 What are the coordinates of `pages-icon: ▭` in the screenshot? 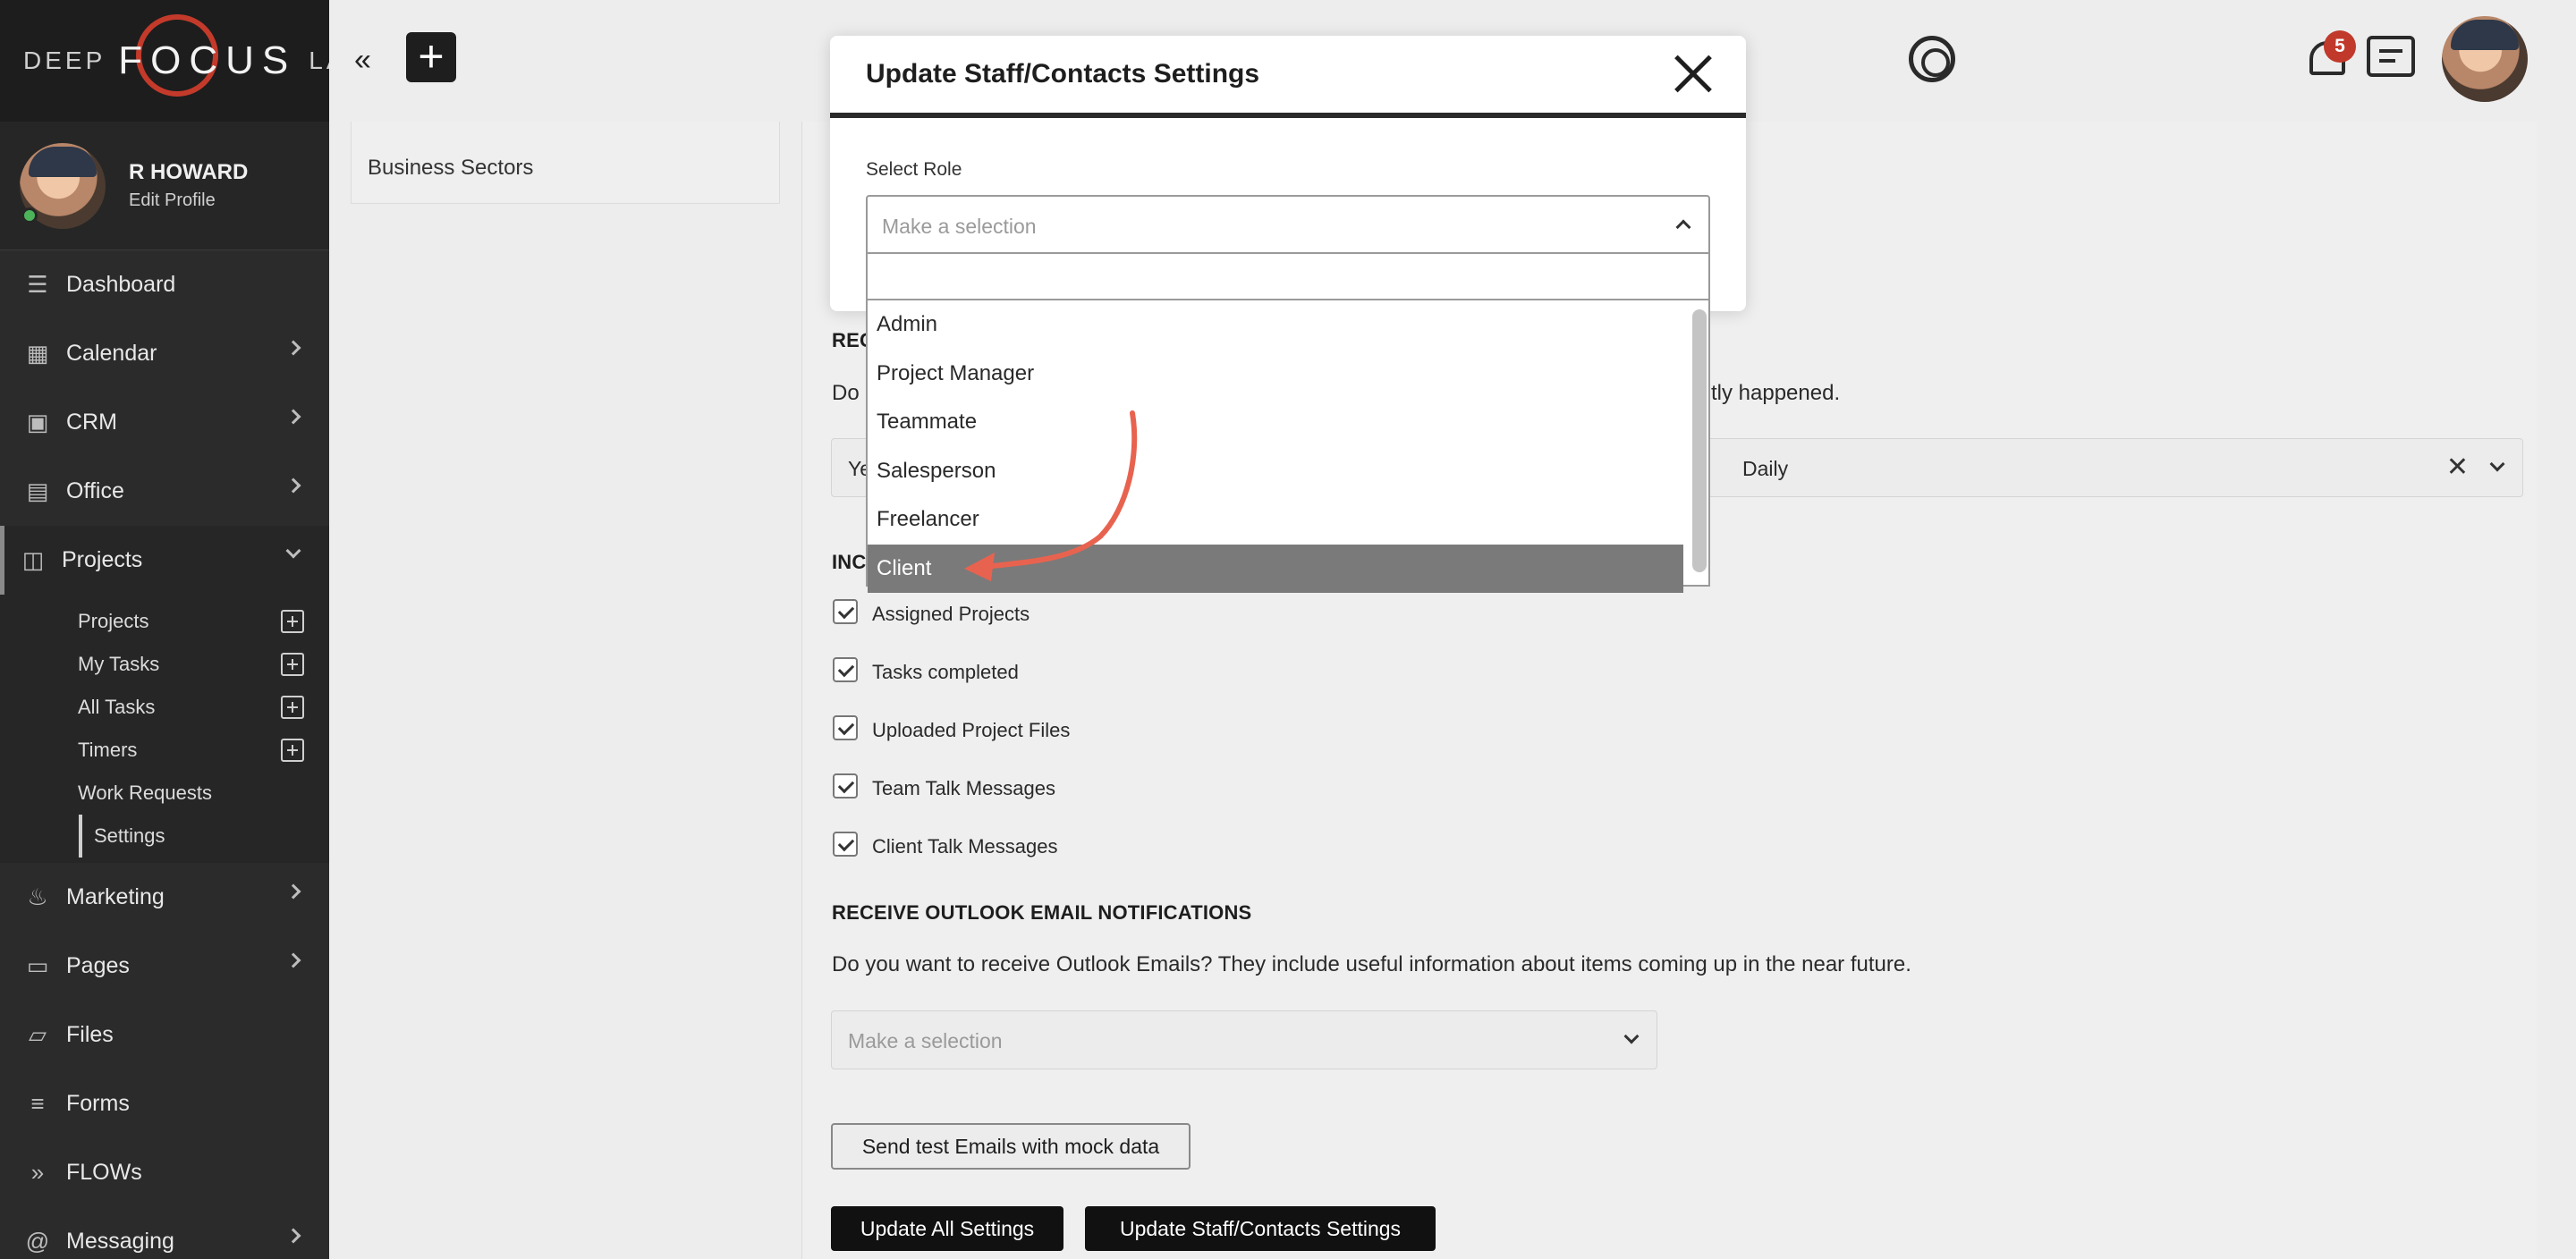 It's located at (37, 965).